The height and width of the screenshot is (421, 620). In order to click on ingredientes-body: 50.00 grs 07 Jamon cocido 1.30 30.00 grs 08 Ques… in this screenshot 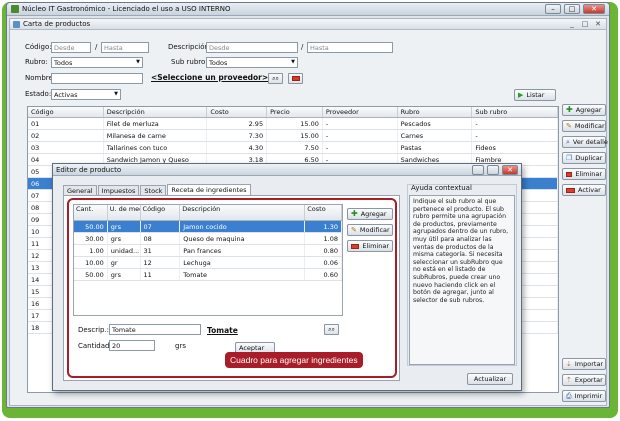, I will do `click(208, 251)`.